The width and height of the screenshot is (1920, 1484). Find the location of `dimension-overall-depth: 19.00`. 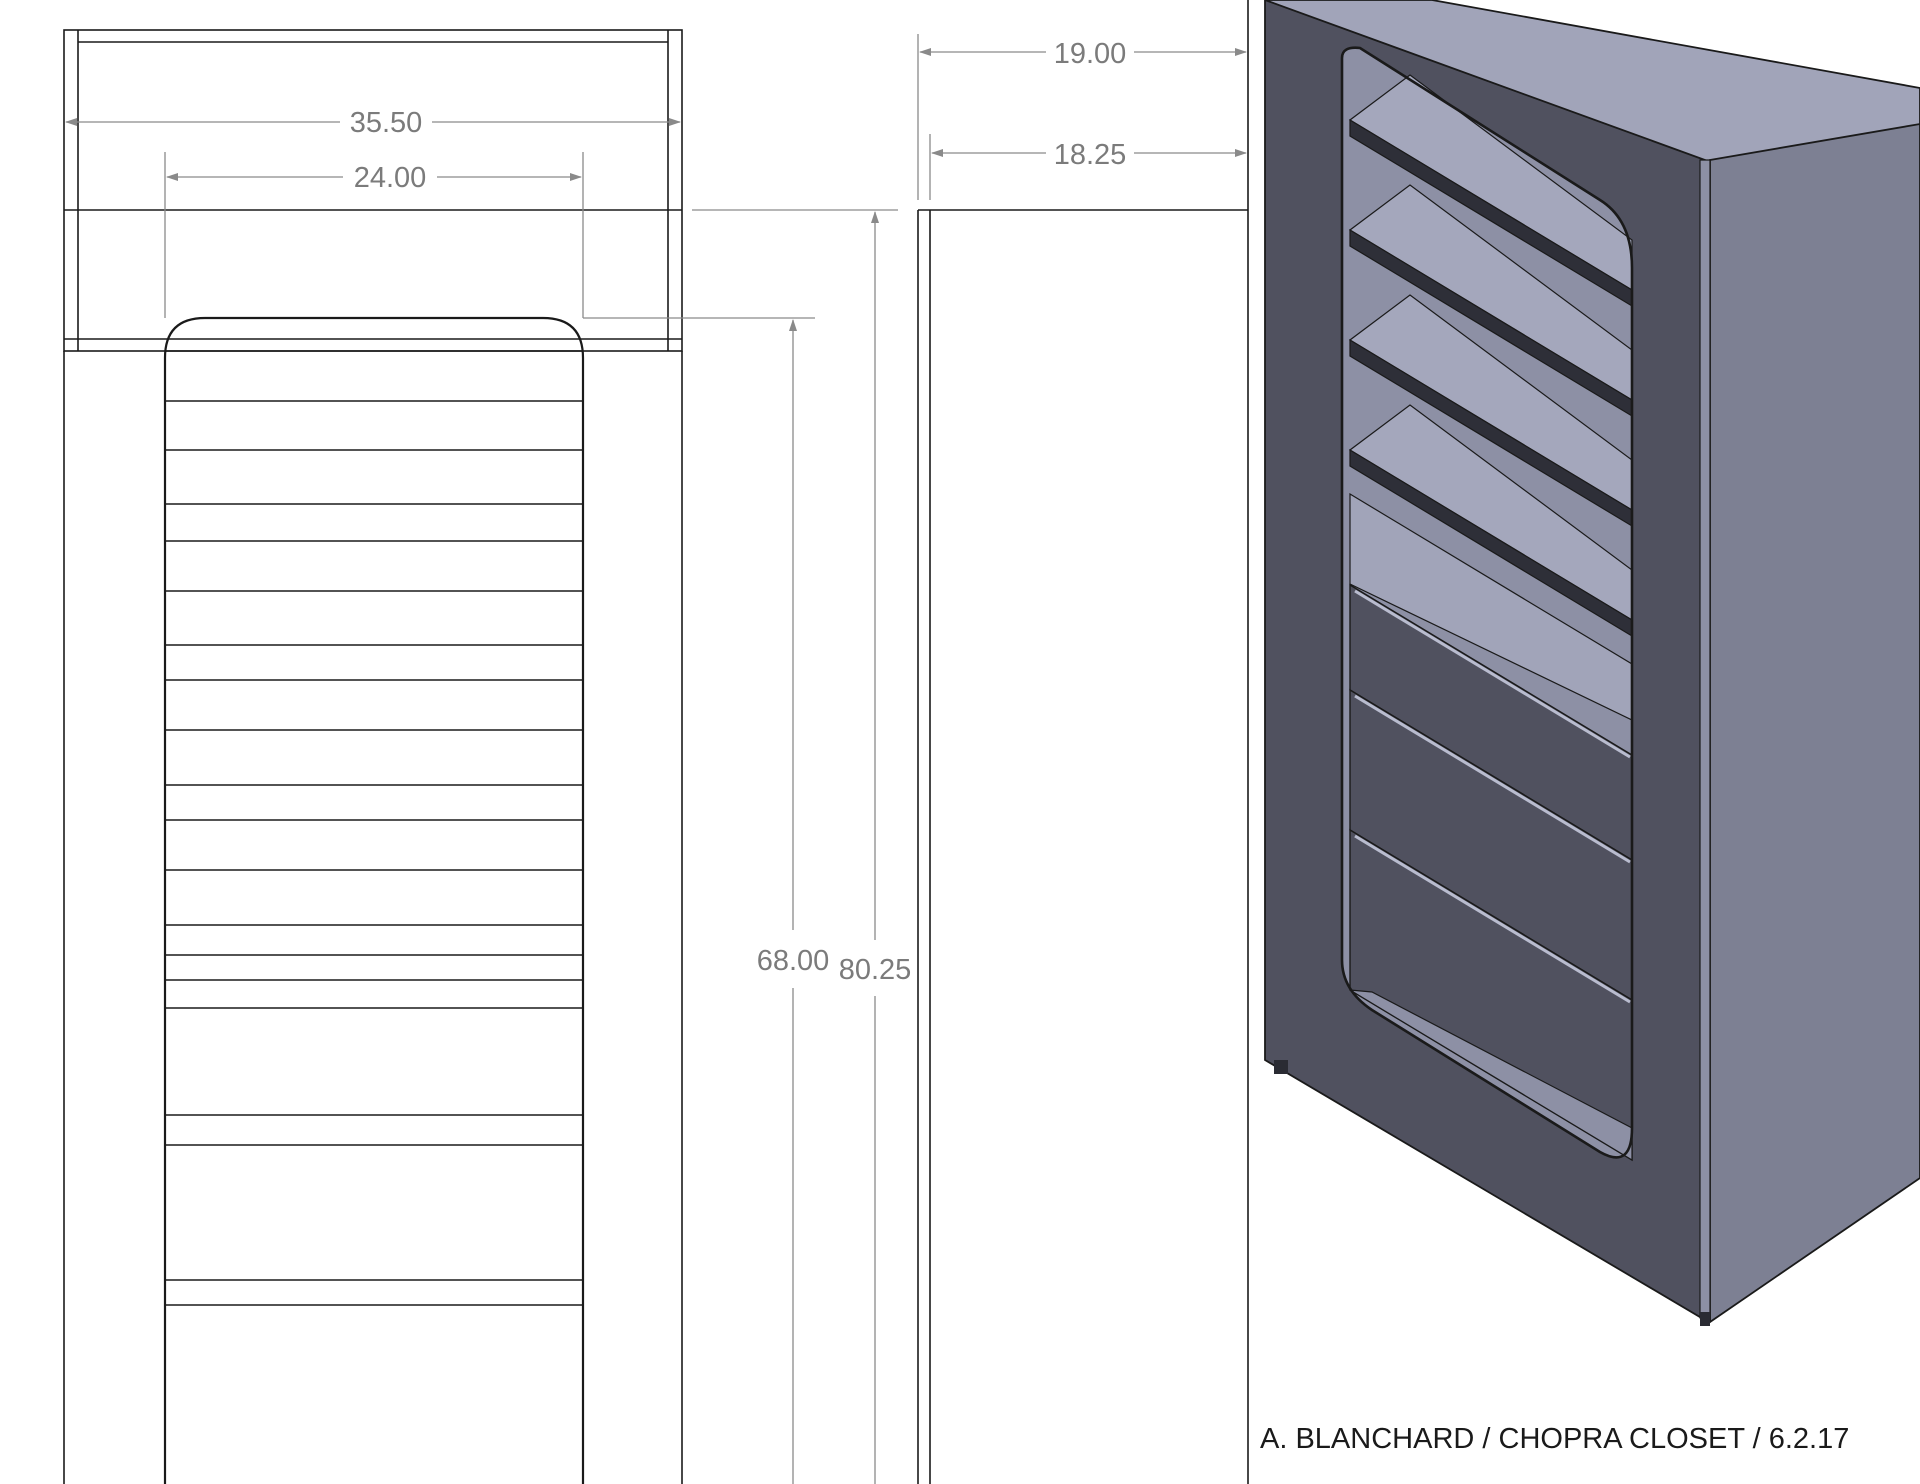

dimension-overall-depth: 19.00 is located at coordinates (1082, 117).